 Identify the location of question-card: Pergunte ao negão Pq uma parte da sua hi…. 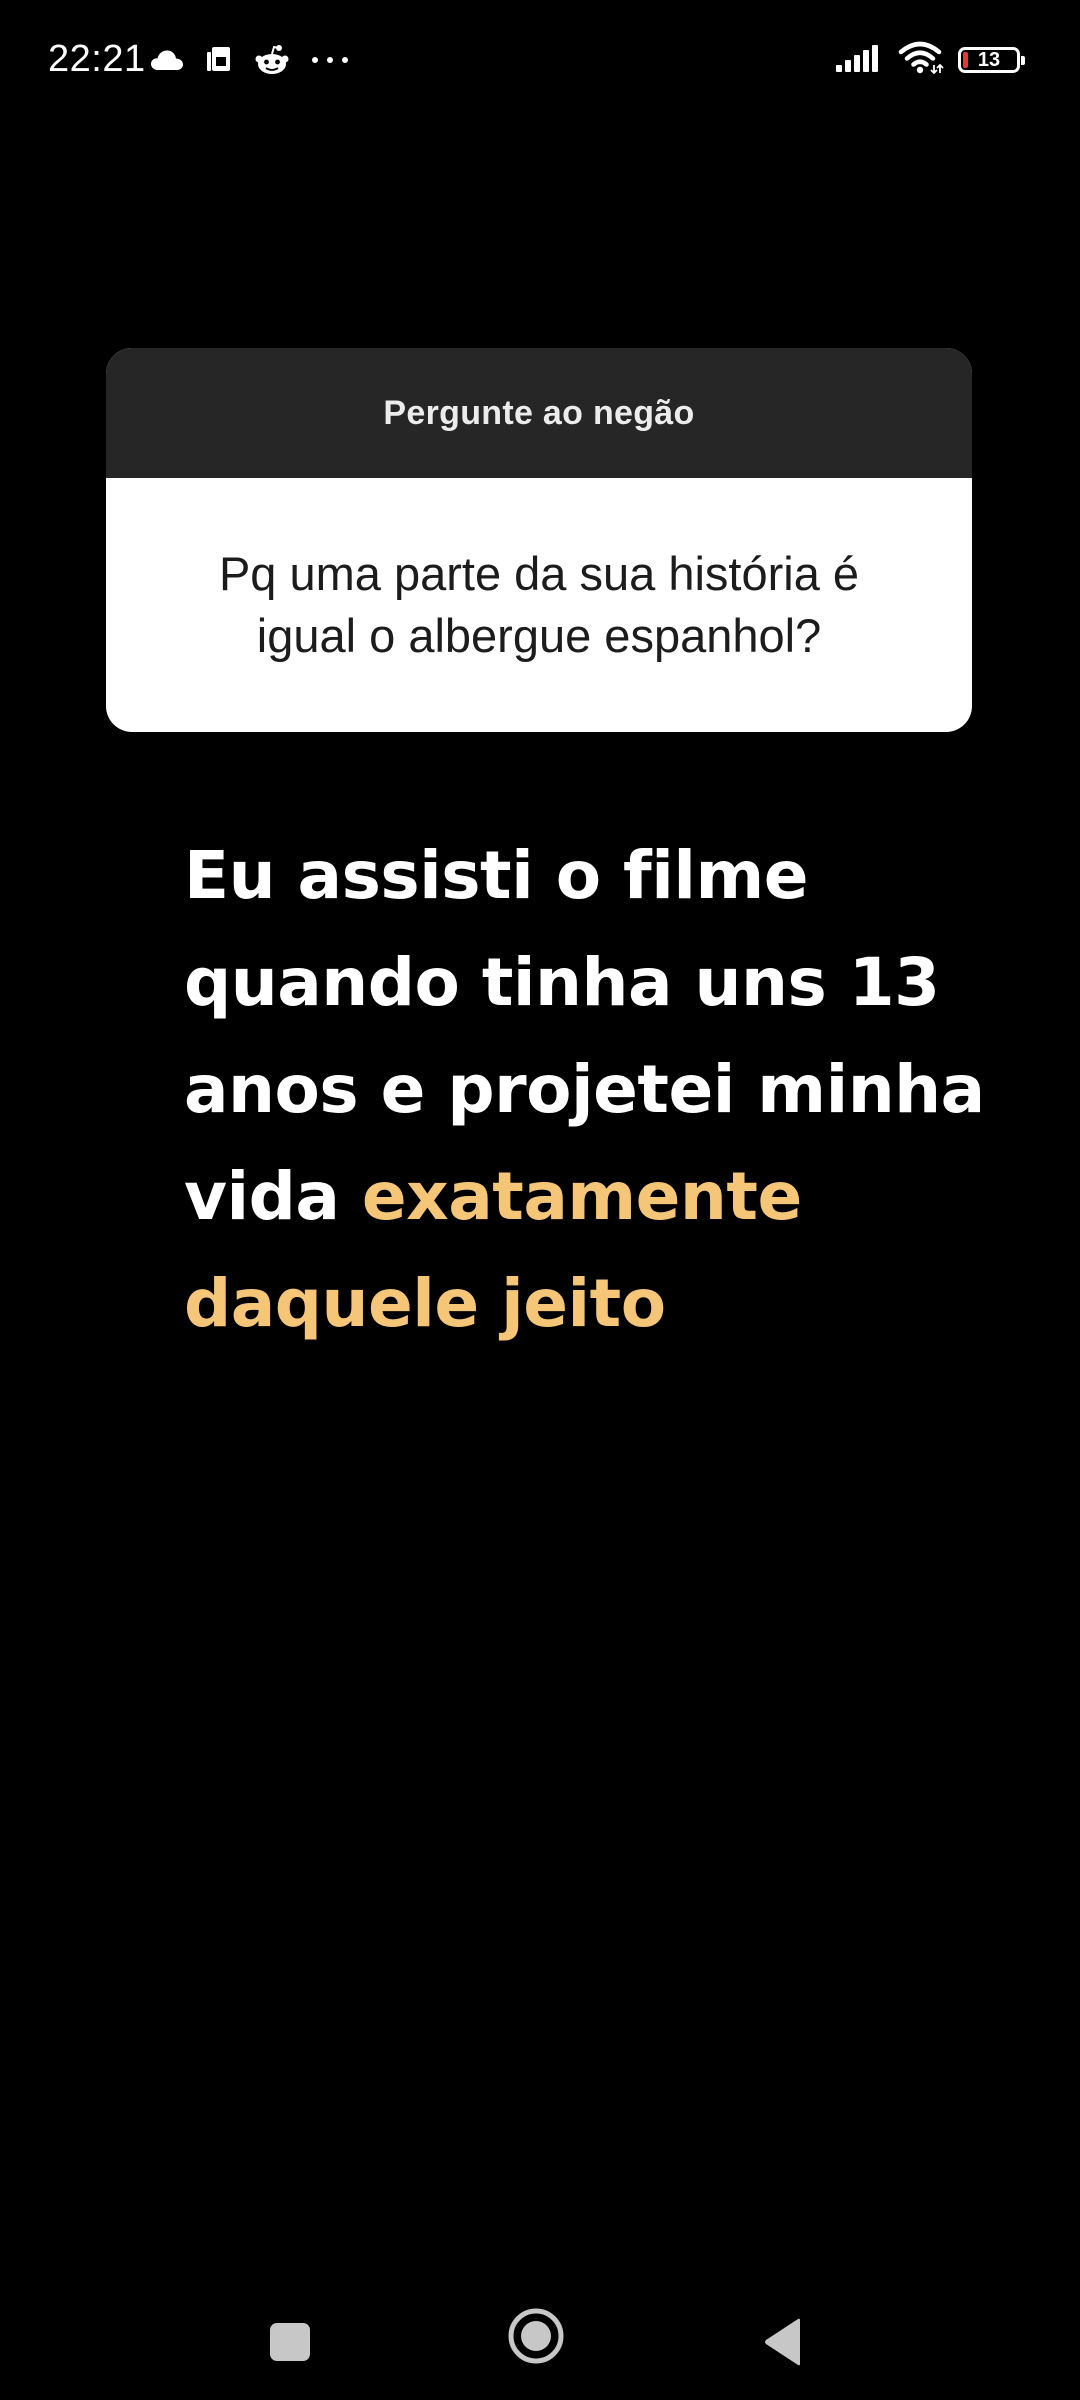
(539, 540).